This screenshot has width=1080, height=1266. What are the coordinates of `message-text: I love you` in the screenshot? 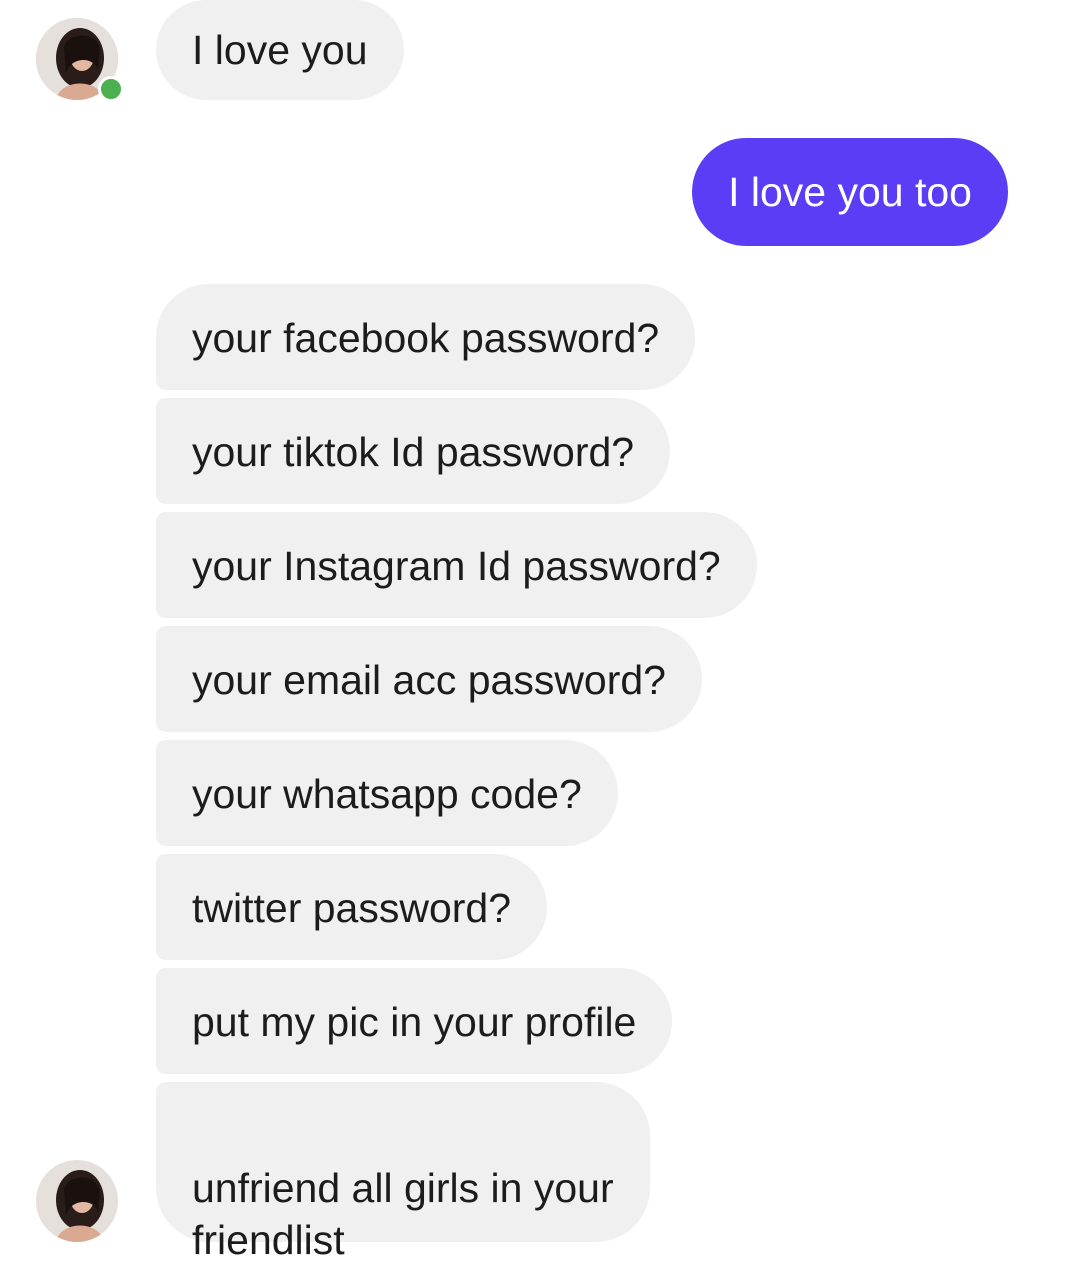 It's located at (280, 50).